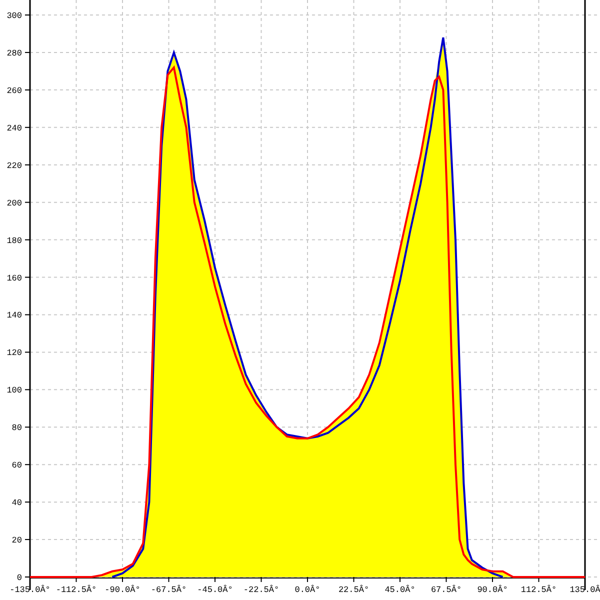 This screenshot has width=600, height=600. I want to click on x-tick-label: 67.5Â°, so click(446, 590).